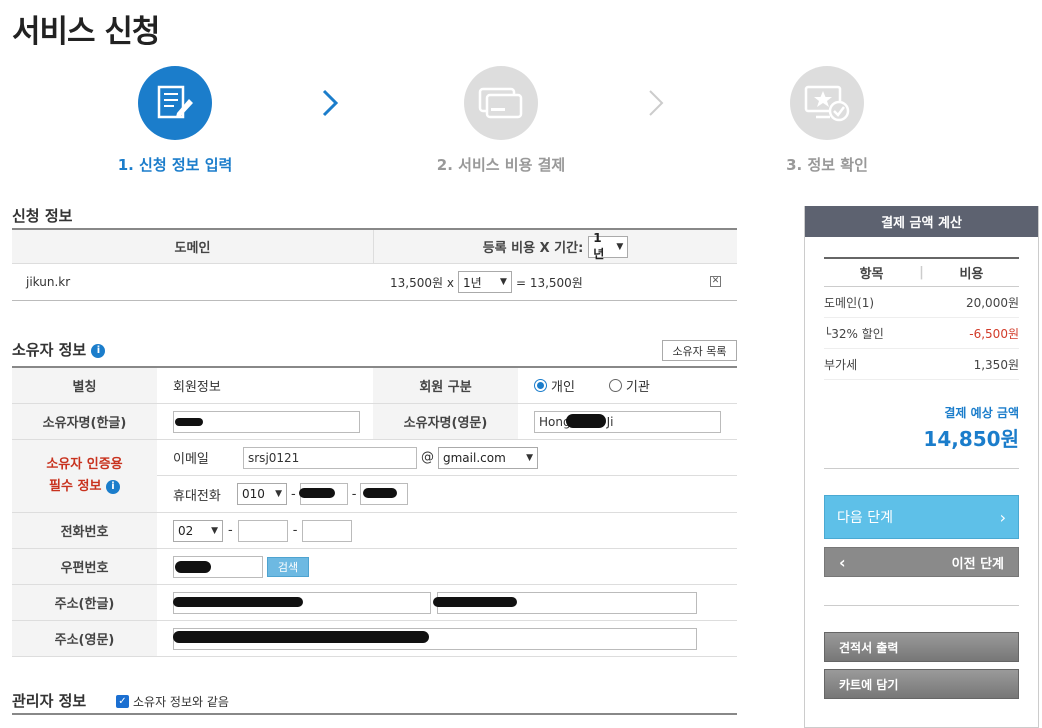 The width and height of the screenshot is (1042, 728). I want to click on sidebar-col-cost: 비용, so click(971, 274).